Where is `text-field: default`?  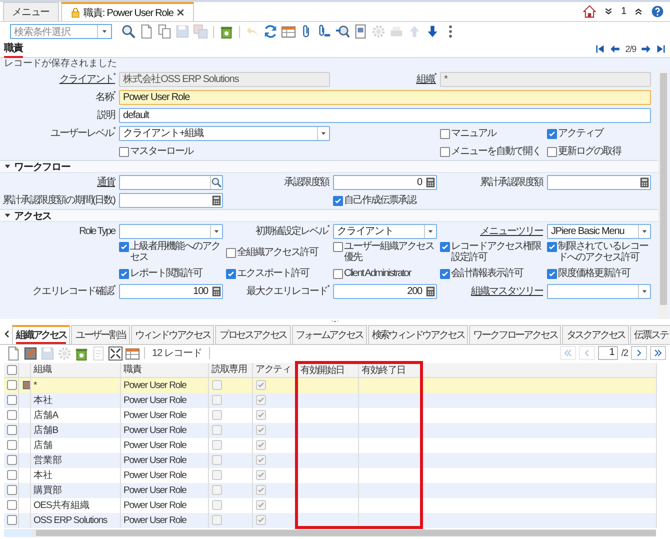 text-field: default is located at coordinates (385, 115).